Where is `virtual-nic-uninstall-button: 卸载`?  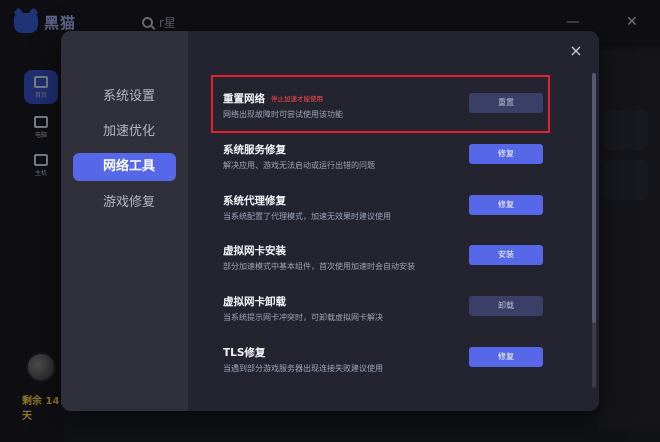
virtual-nic-uninstall-button: 卸载 is located at coordinates (506, 306).